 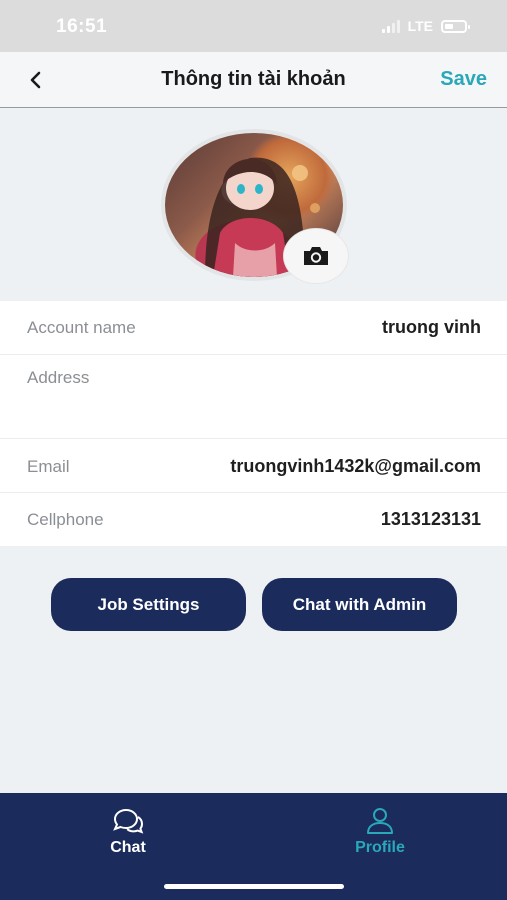 I want to click on change-photo-button, so click(x=316, y=256).